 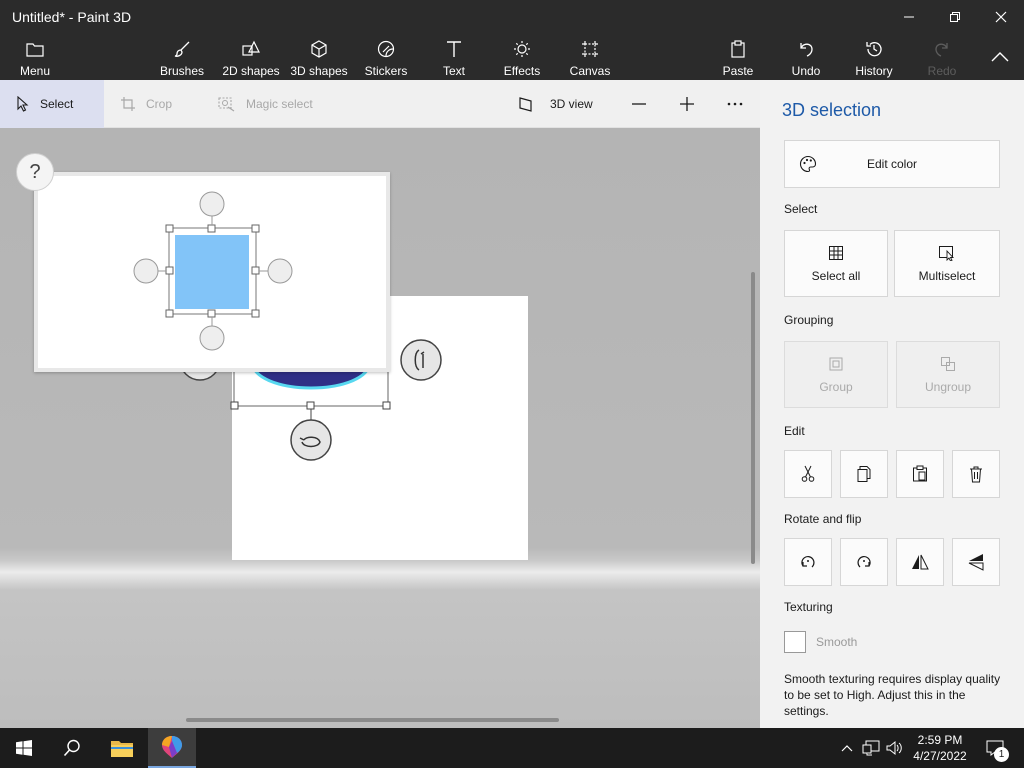 I want to click on flip-vertical-button, so click(x=976, y=562).